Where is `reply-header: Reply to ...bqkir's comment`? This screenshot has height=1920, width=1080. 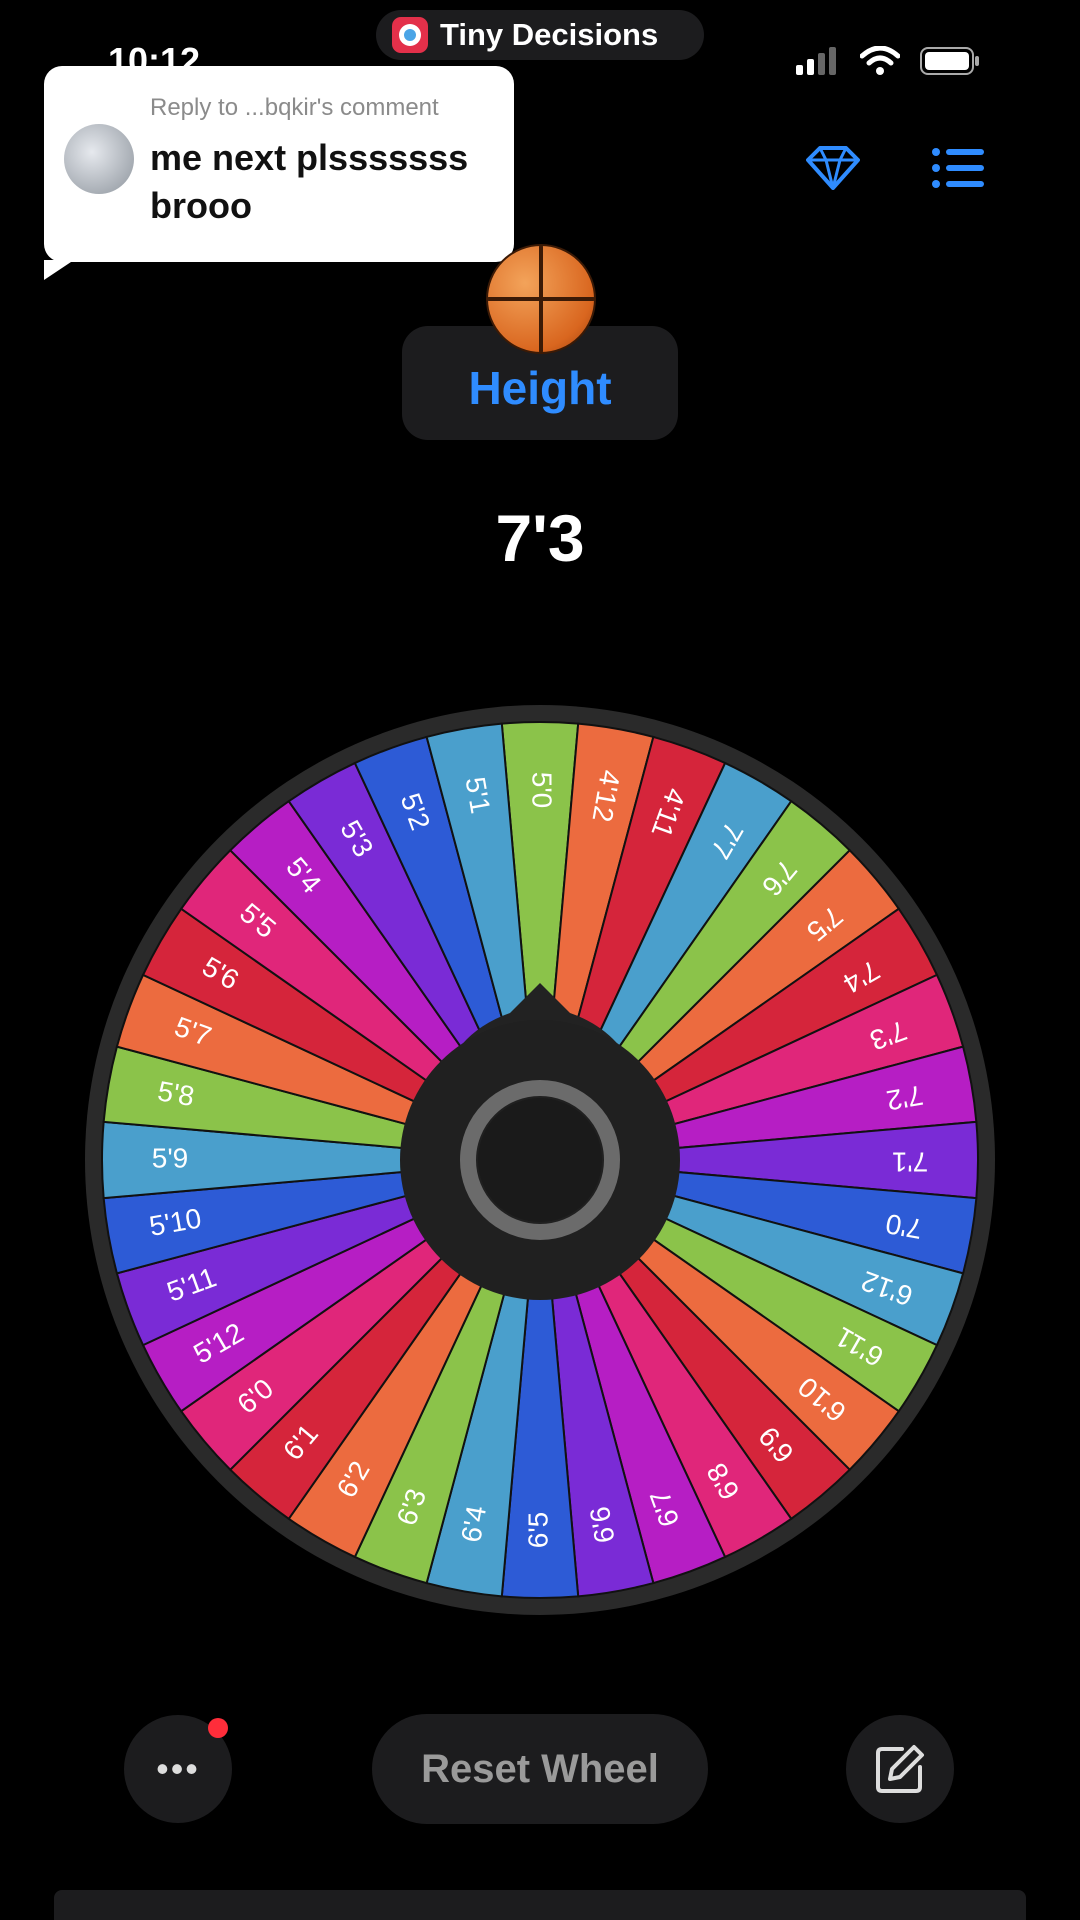 reply-header: Reply to ...bqkir's comment is located at coordinates (294, 107).